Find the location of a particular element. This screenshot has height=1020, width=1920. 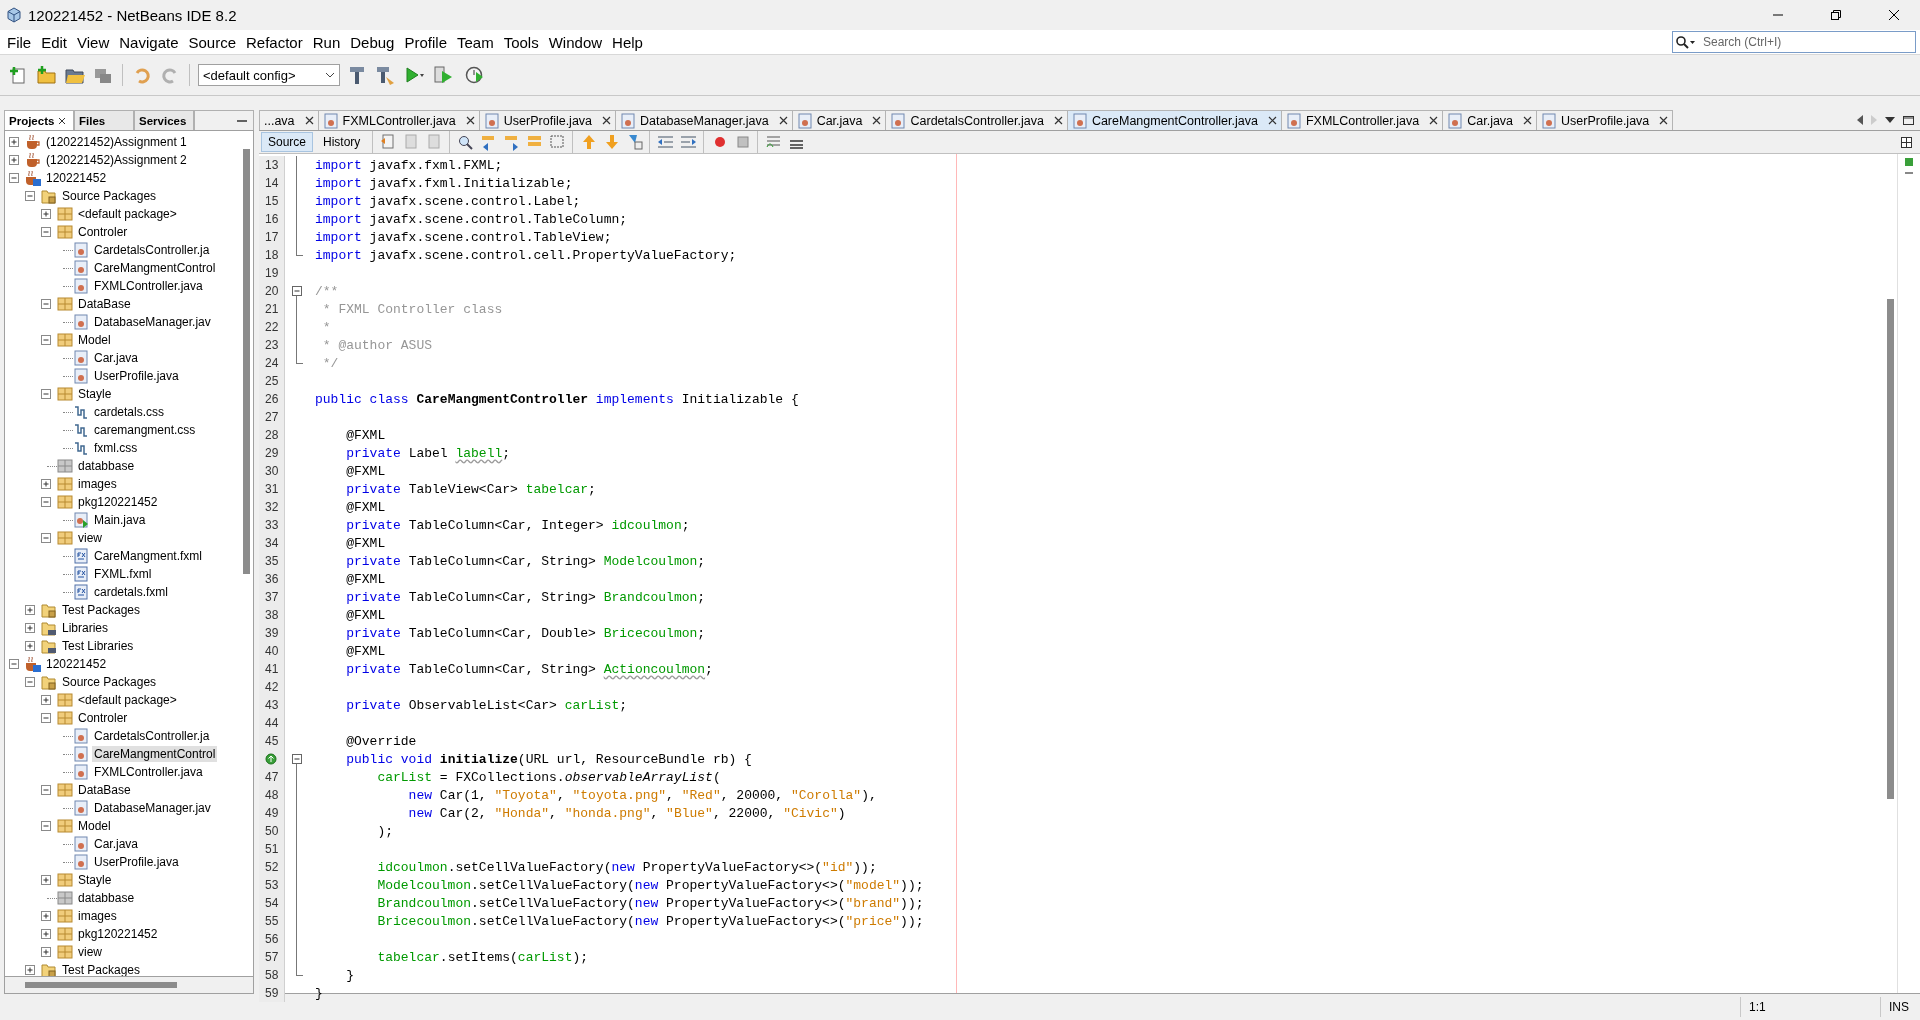

tree-item: (120221452)Assignment 1 is located at coordinates (116, 142).